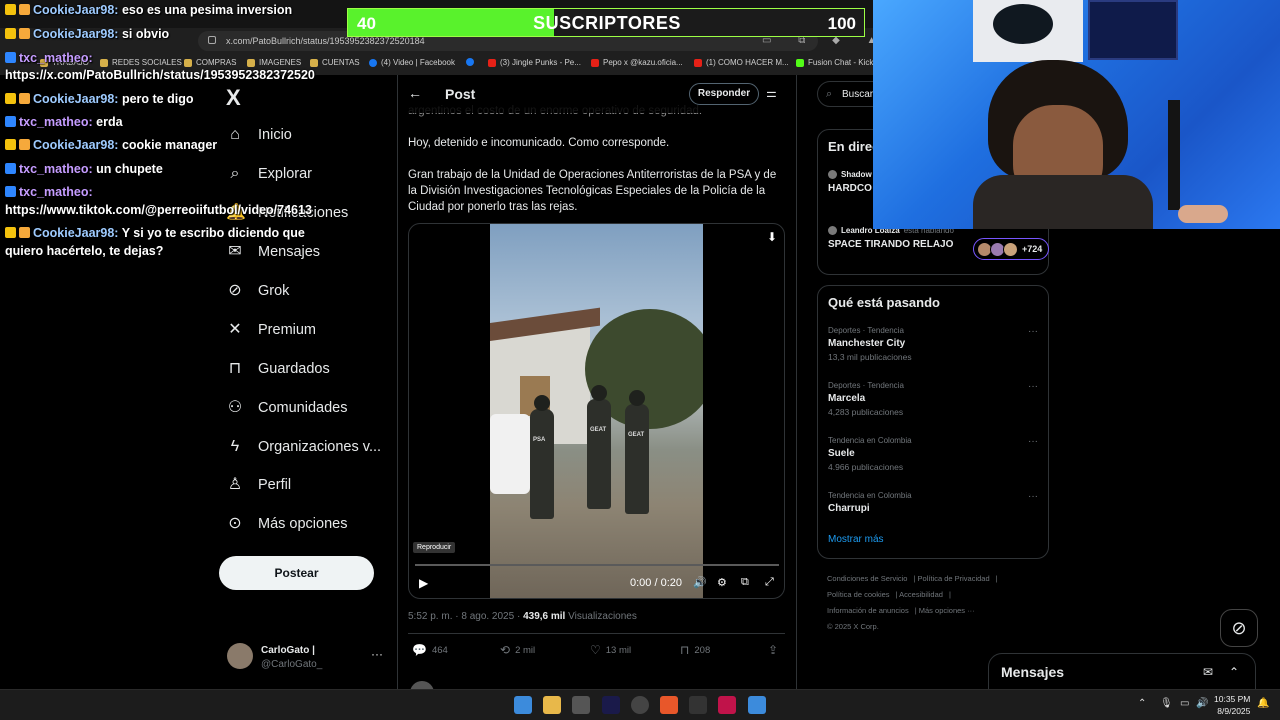 Image resolution: width=1280 pixels, height=720 pixels. I want to click on footer-link: Política de cookies, so click(858, 594).